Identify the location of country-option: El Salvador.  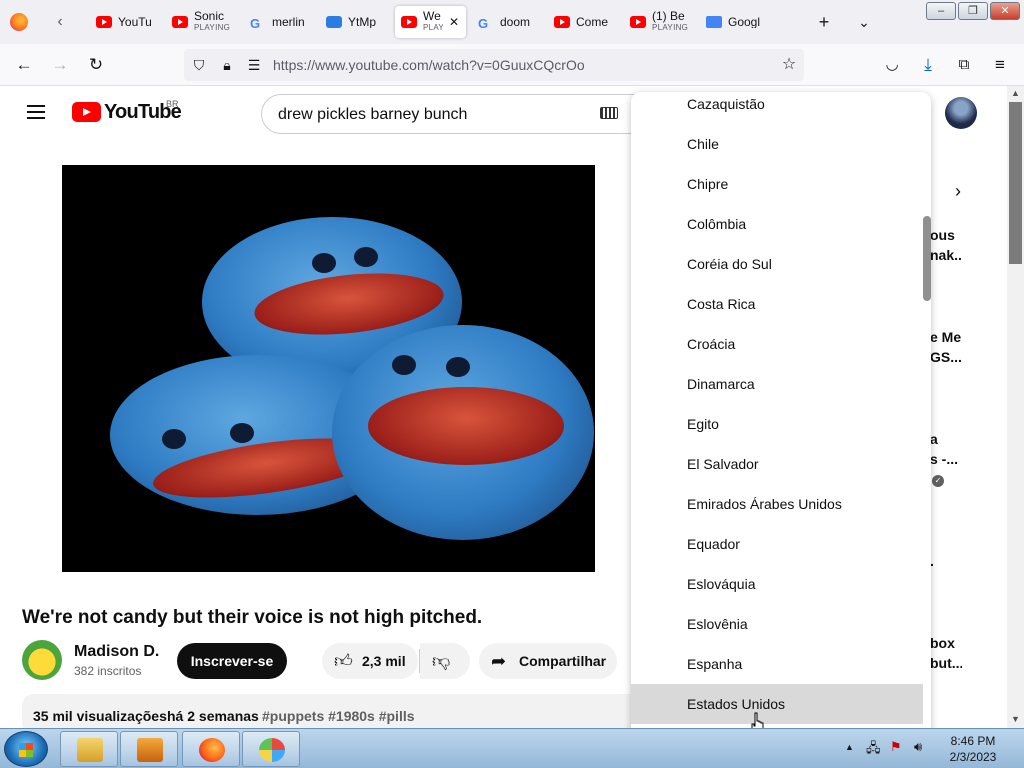
(777, 464).